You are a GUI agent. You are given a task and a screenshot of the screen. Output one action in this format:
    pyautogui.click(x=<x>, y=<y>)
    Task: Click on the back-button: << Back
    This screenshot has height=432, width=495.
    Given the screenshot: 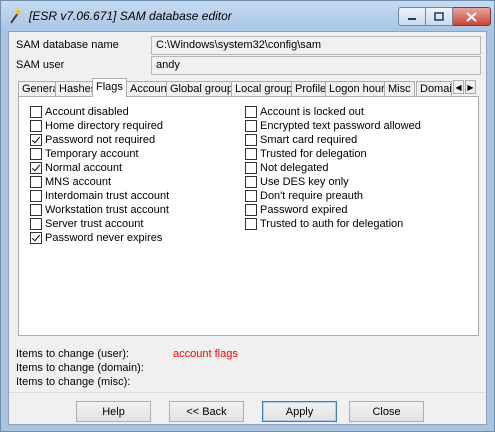 What is the action you would take?
    pyautogui.click(x=206, y=411)
    